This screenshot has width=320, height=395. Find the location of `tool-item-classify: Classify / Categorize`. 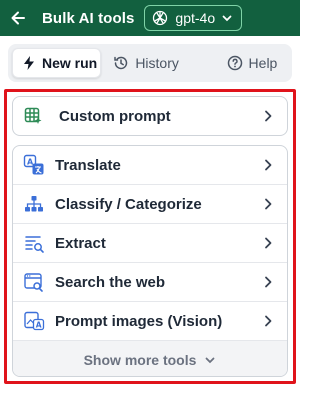

tool-item-classify: Classify / Categorize is located at coordinates (150, 204).